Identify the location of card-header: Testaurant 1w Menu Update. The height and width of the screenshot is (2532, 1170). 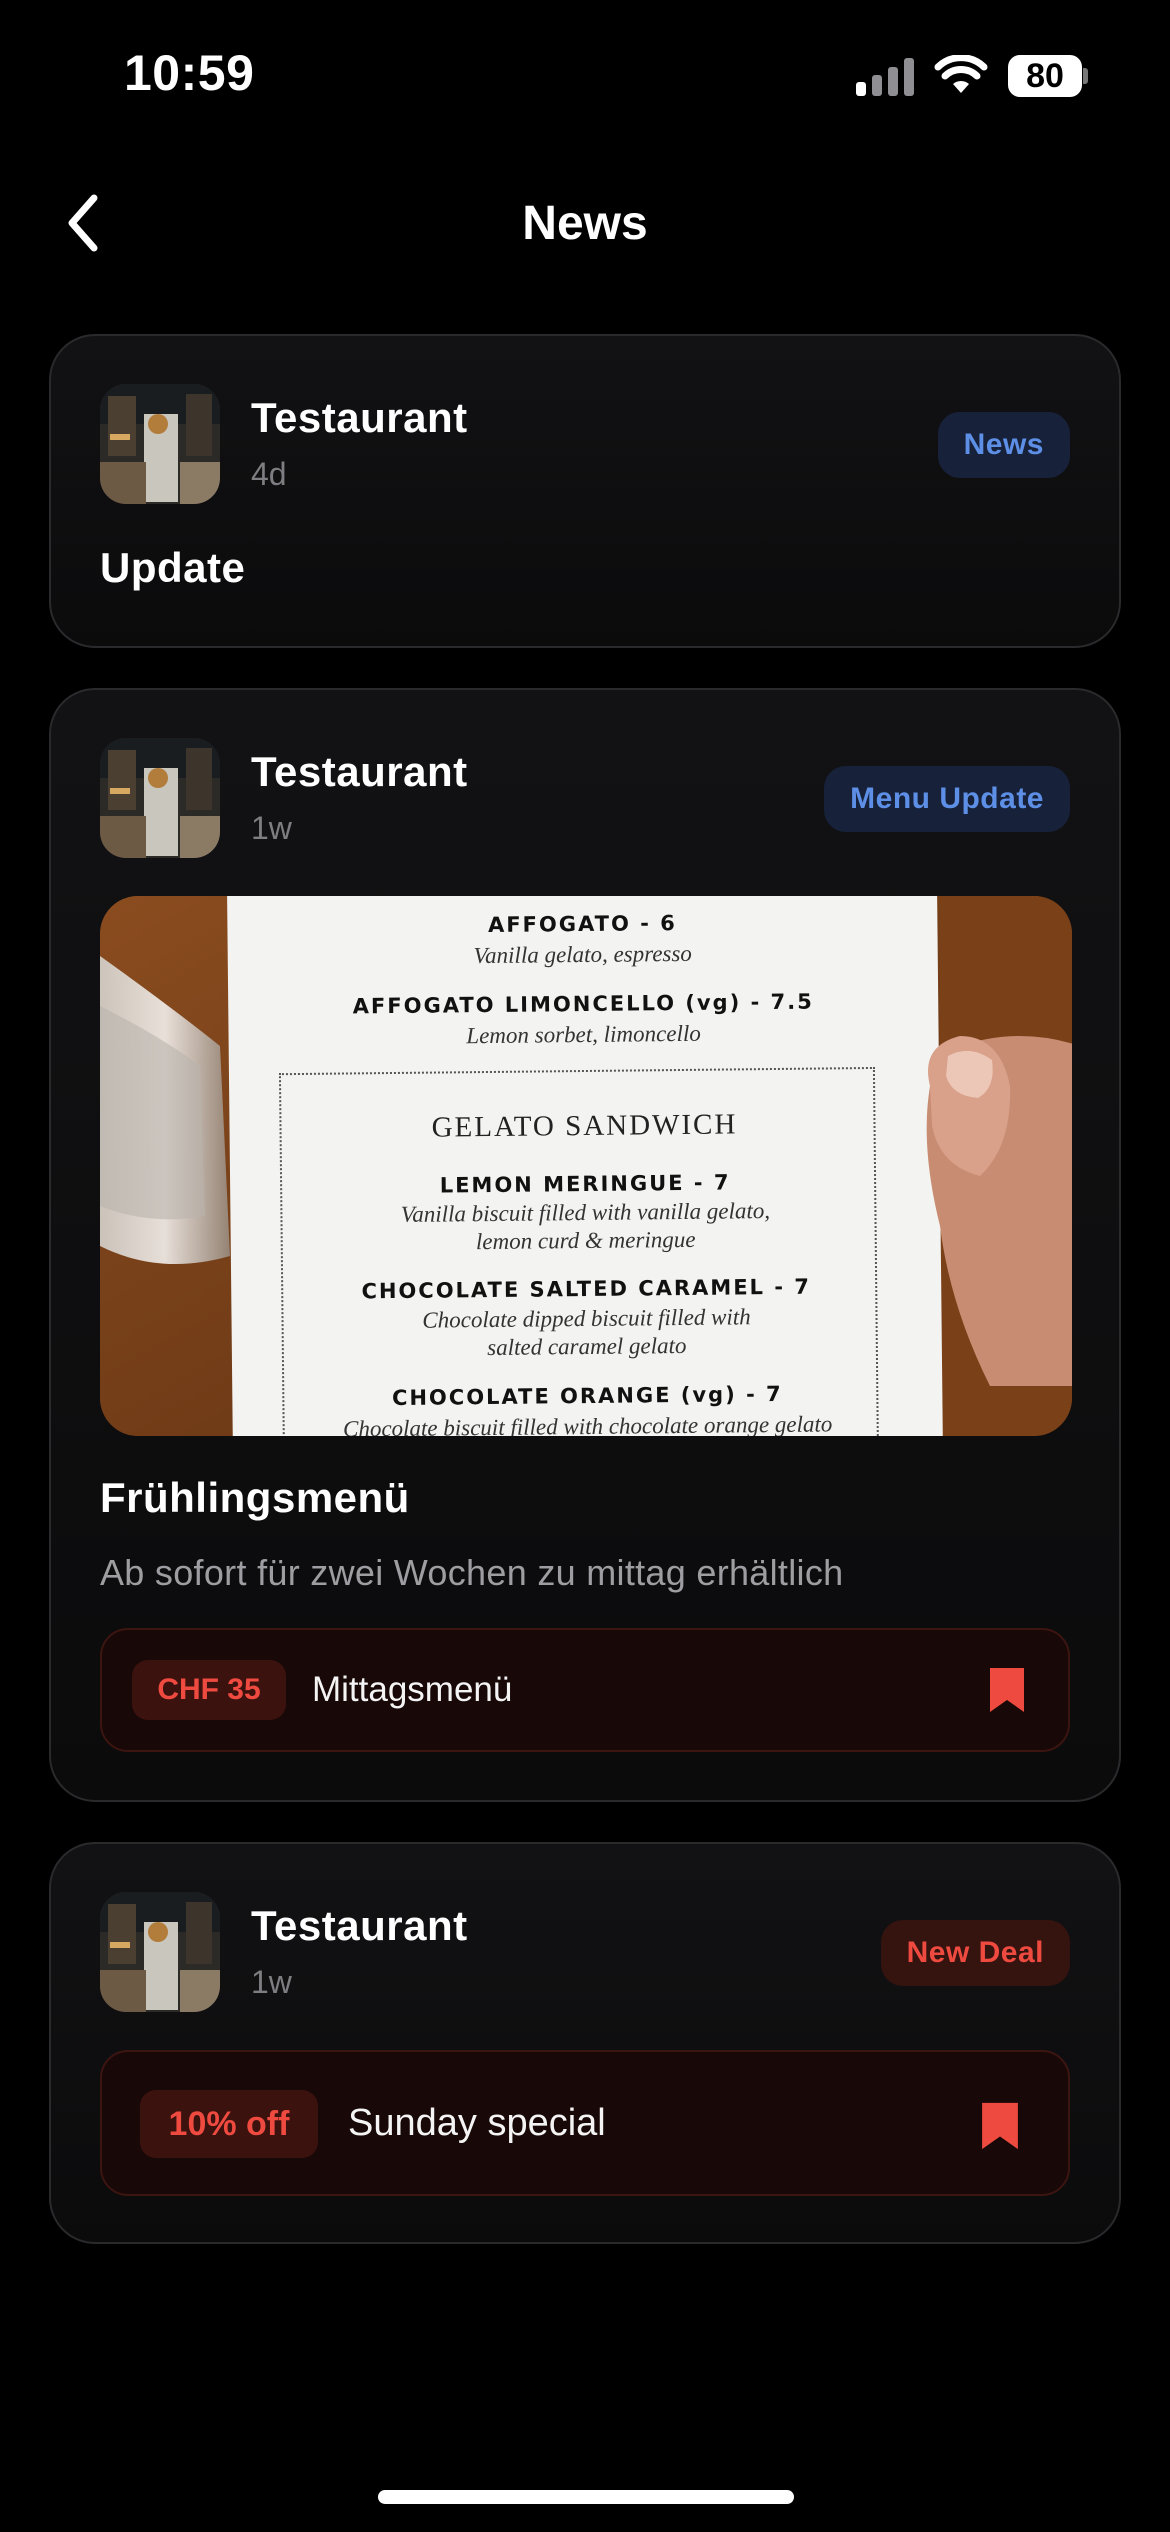
(585, 798).